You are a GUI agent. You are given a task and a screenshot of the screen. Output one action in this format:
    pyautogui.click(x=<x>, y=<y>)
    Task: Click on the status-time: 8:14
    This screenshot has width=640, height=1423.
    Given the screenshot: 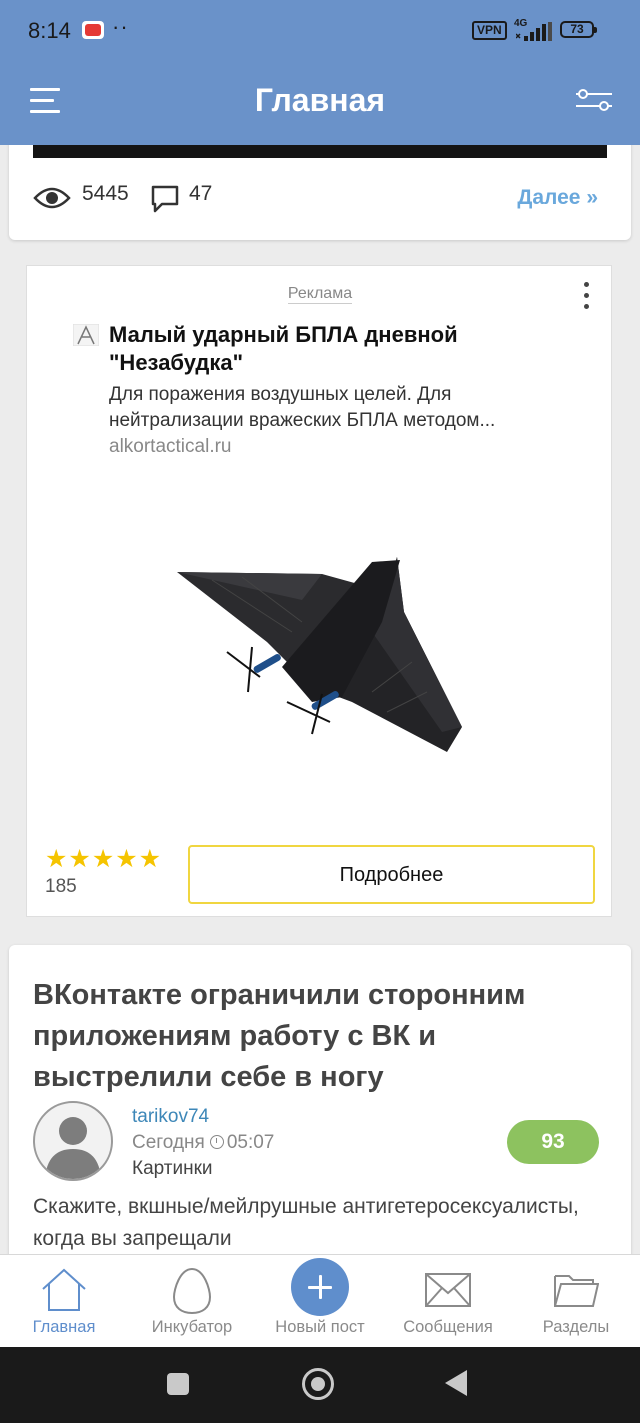 What is the action you would take?
    pyautogui.click(x=49, y=30)
    